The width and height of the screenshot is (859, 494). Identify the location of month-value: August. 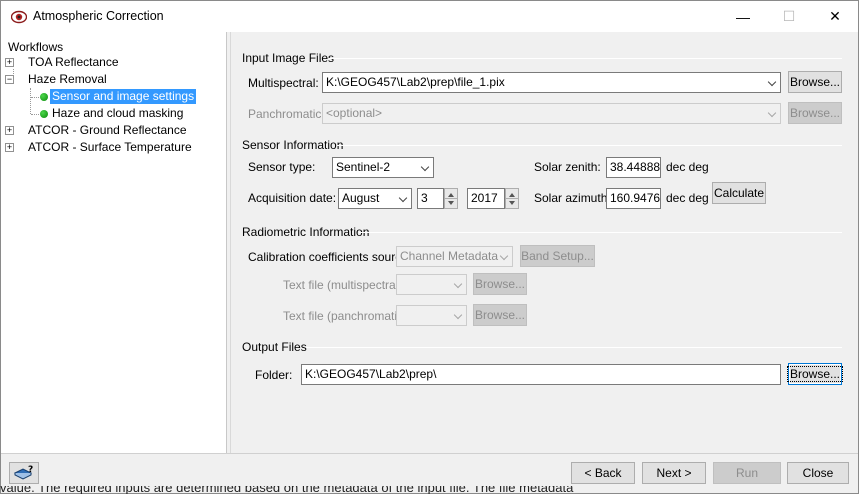
(361, 198).